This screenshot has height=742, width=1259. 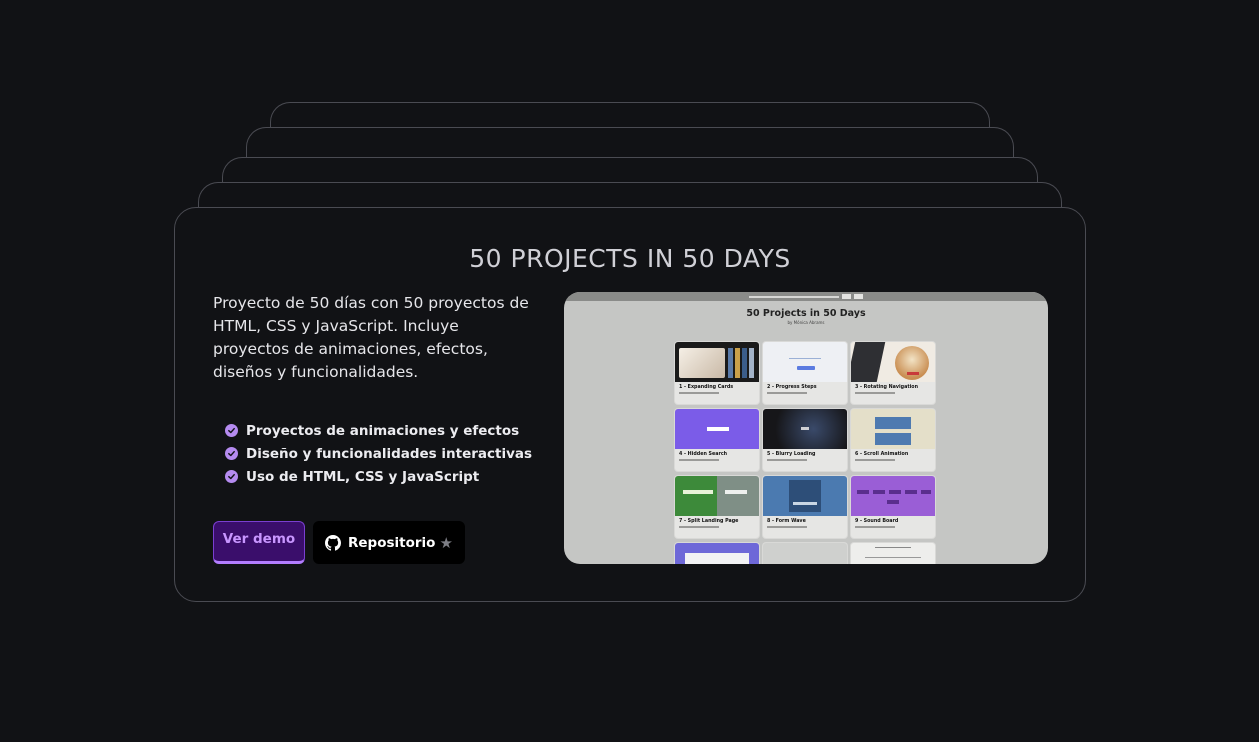 I want to click on preview-tile: 2 - Progress Steps, so click(x=805, y=373).